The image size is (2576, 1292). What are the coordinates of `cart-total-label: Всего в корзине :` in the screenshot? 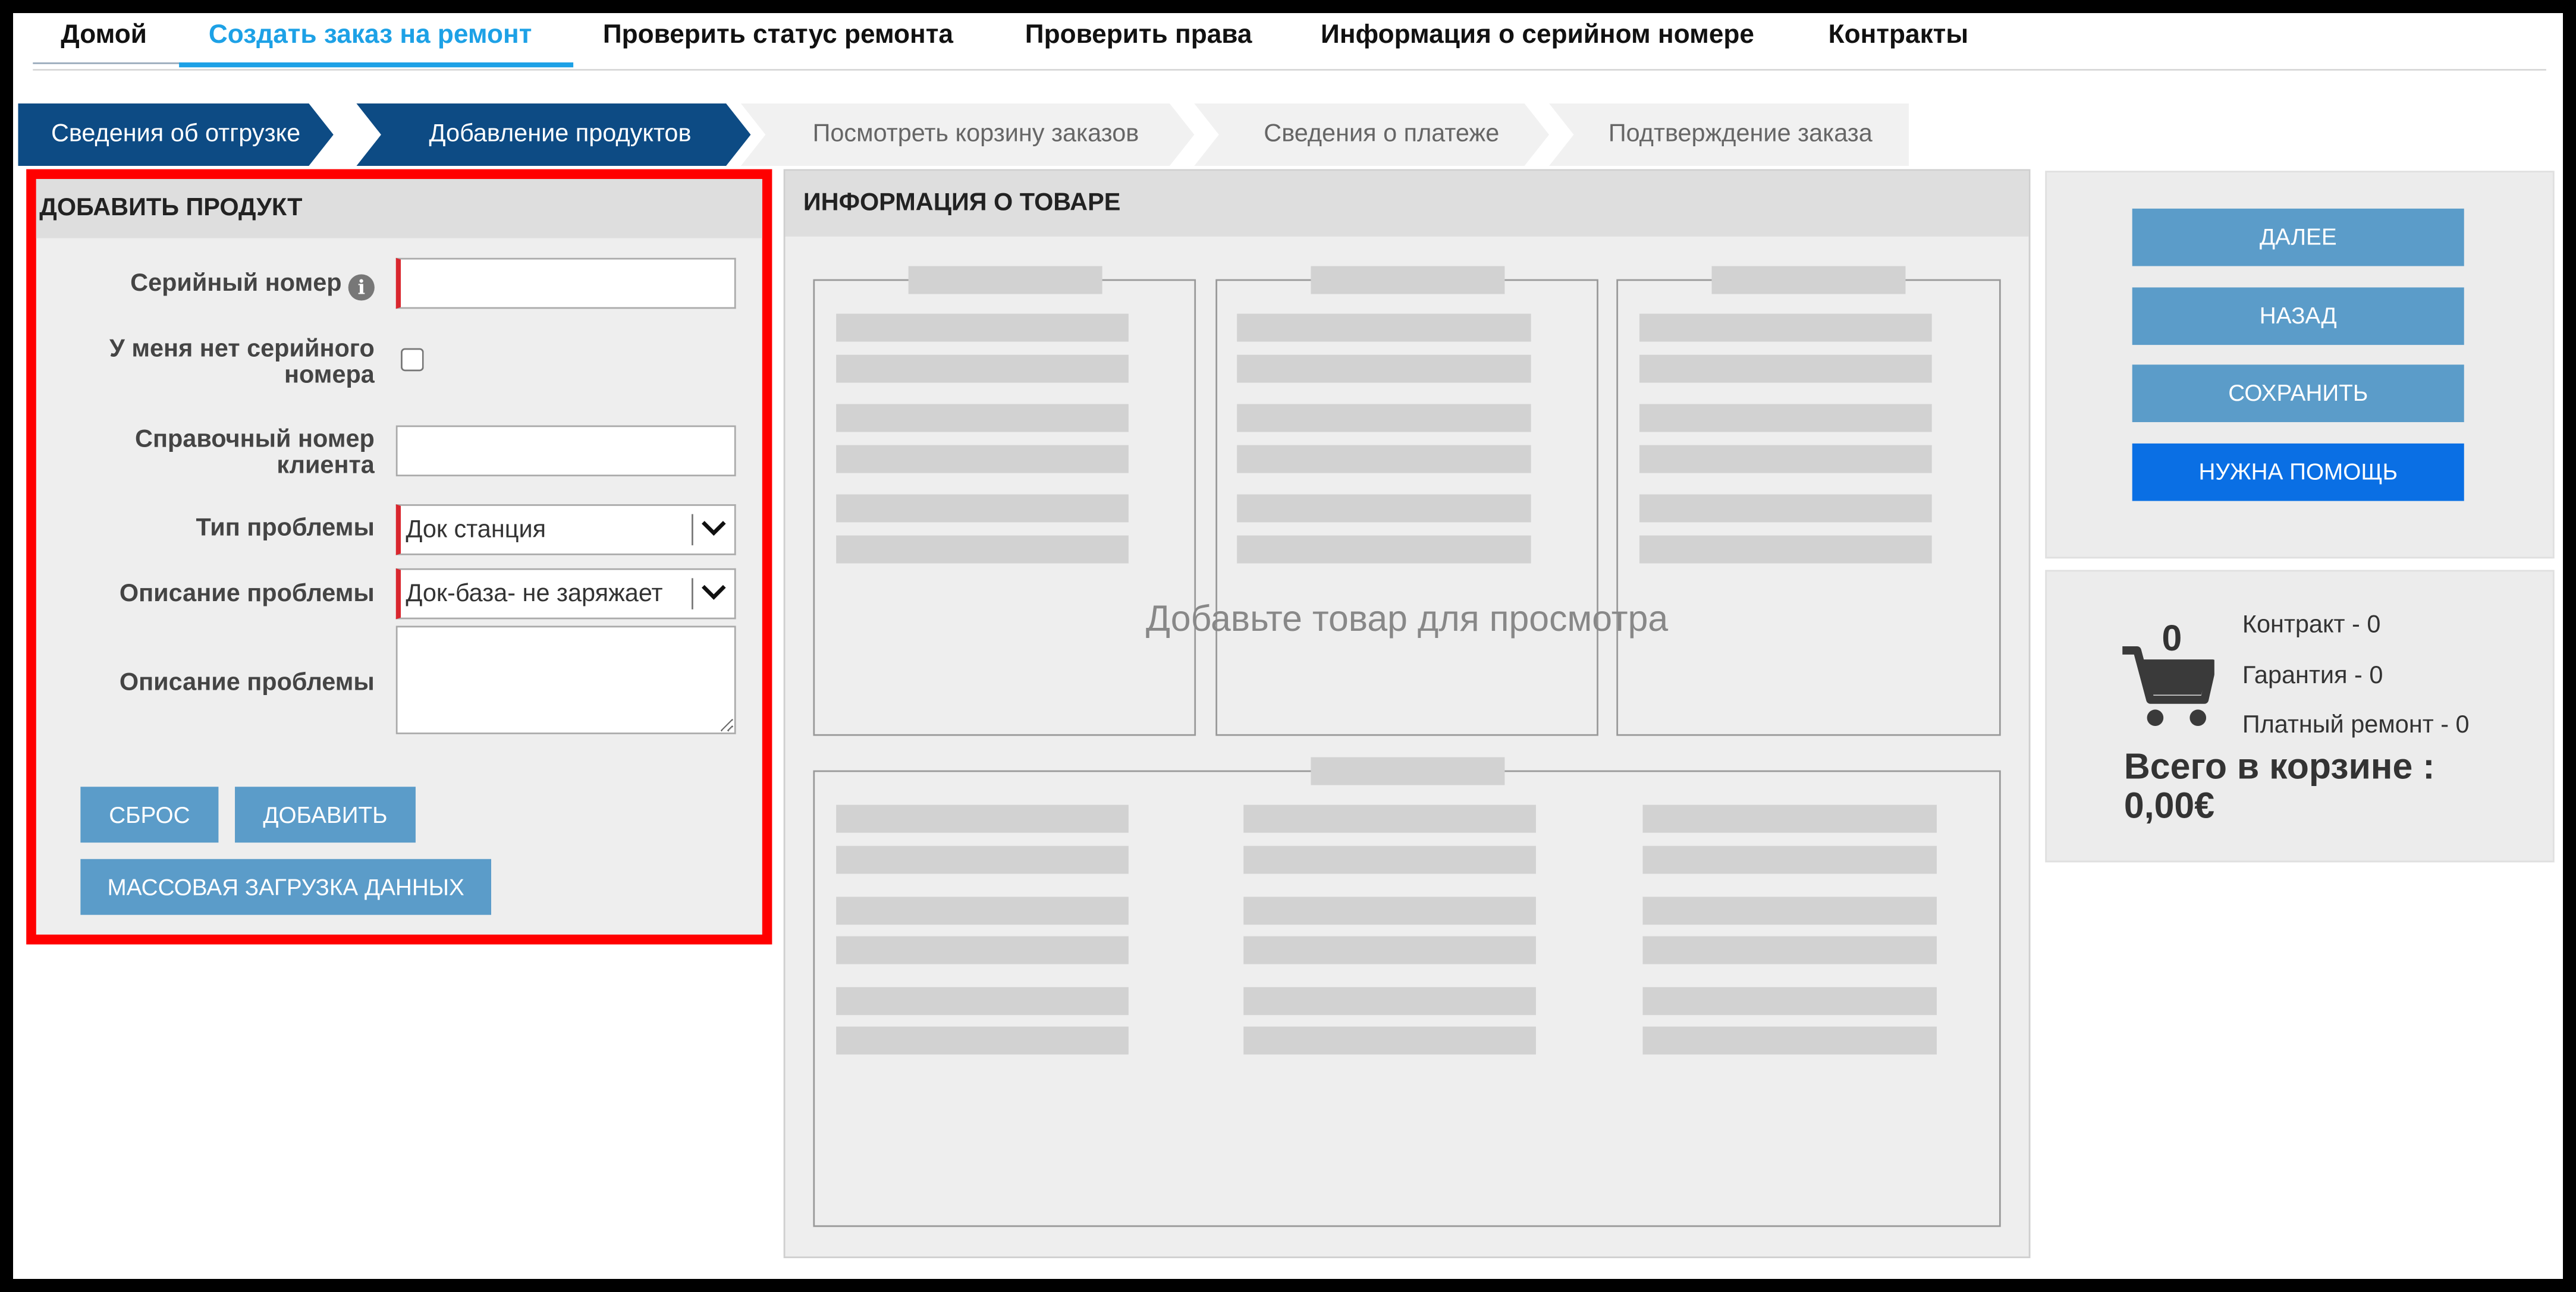 It's located at (2279, 766).